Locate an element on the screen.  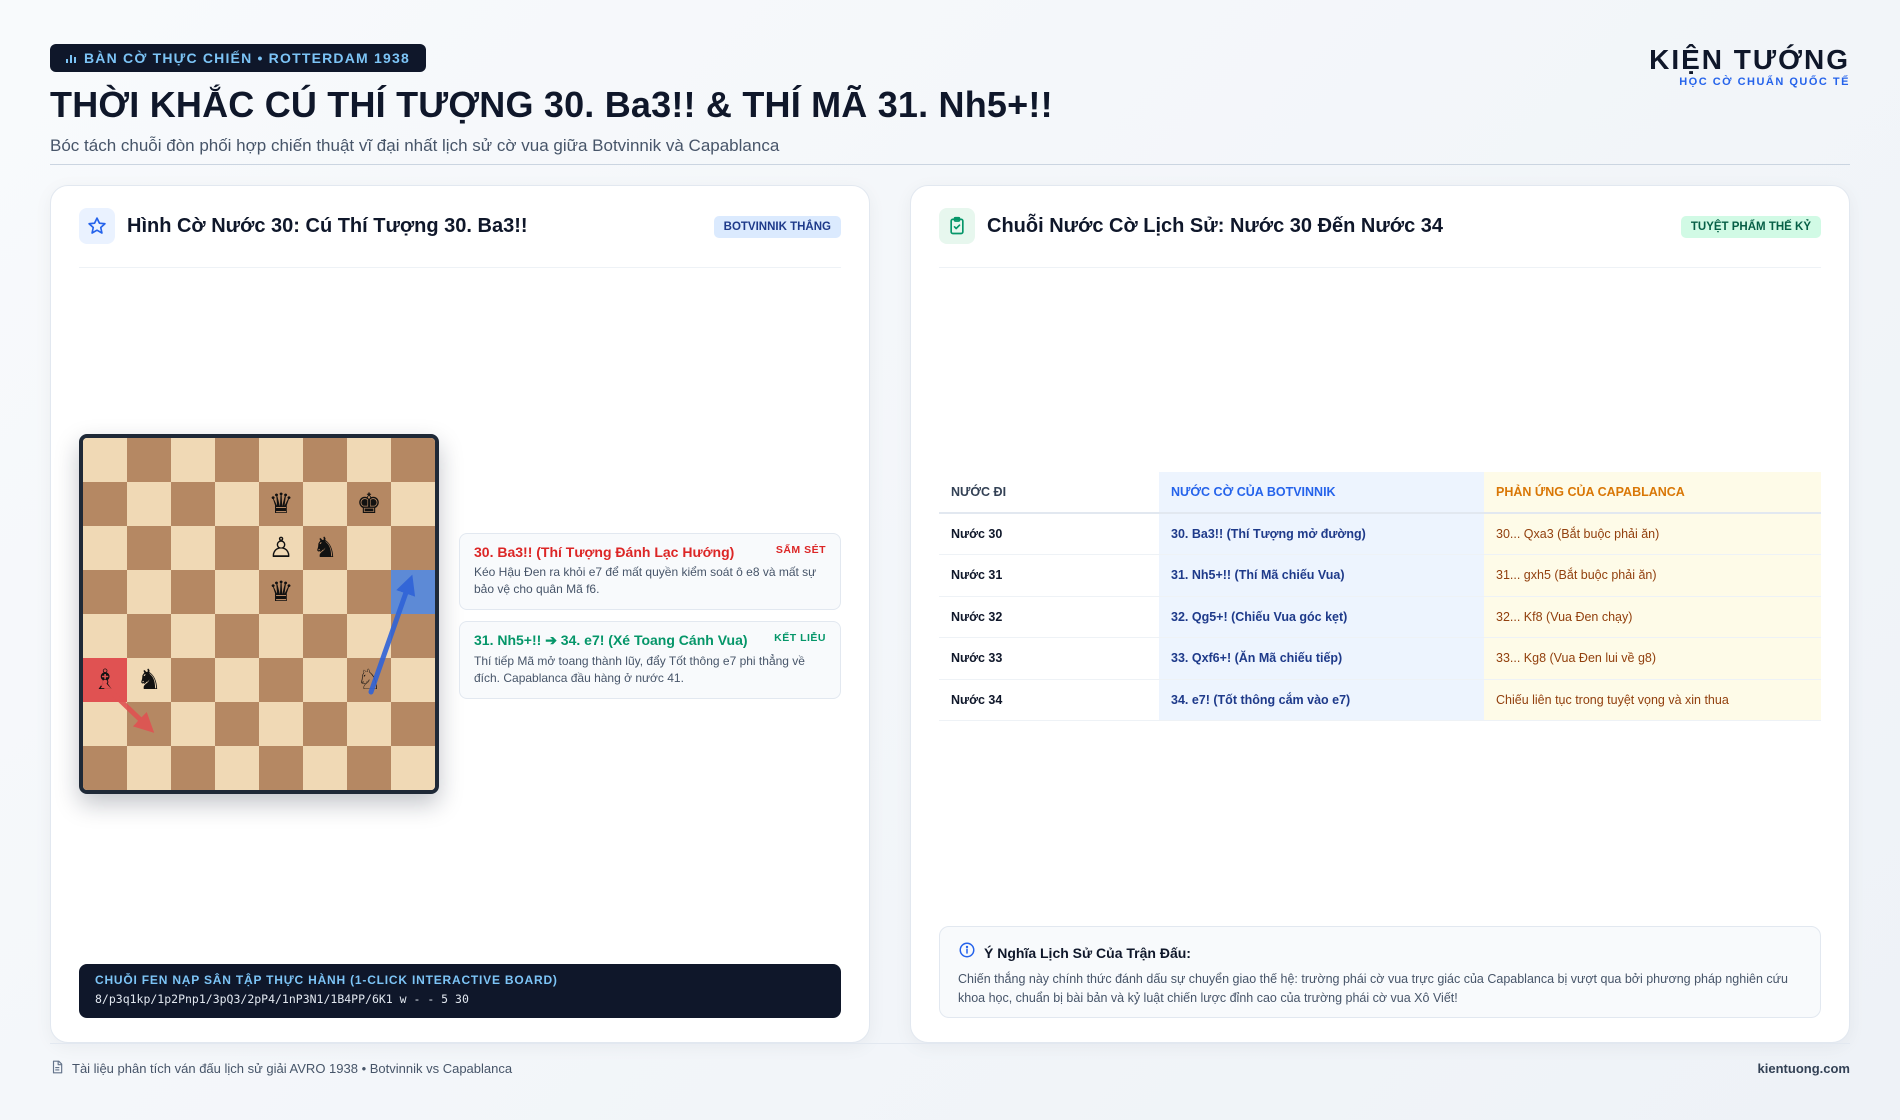
col-header-move: NƯỚC ĐI is located at coordinates (1049, 493).